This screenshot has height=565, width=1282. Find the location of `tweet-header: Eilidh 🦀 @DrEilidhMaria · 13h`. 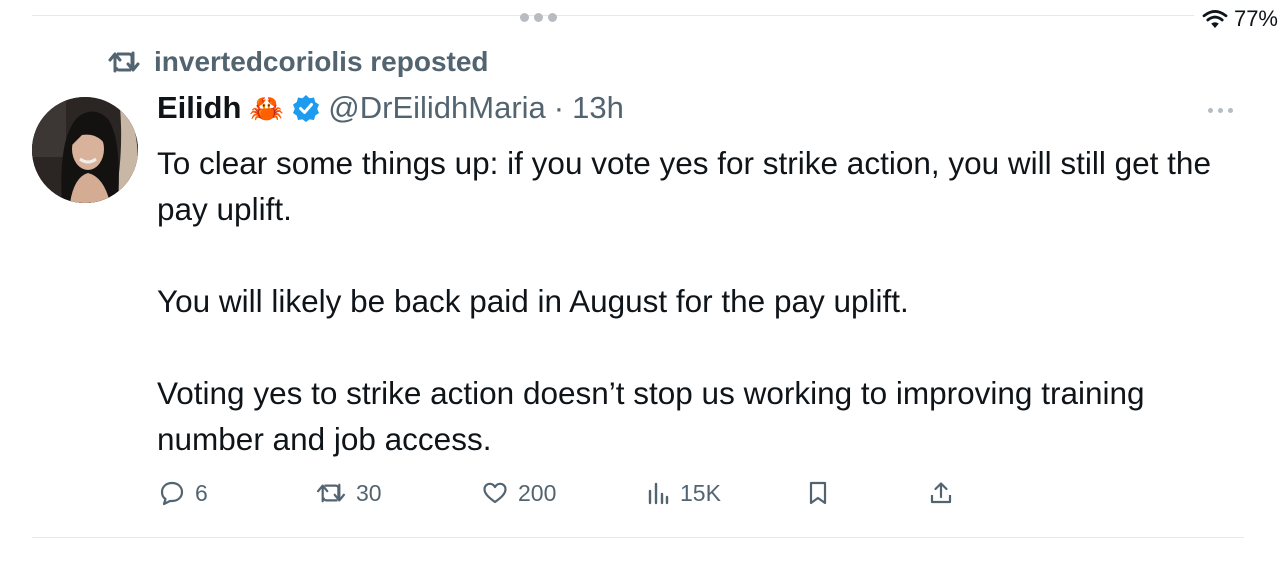

tweet-header: Eilidh 🦀 @DrEilidhMaria · 13h is located at coordinates (390, 108).